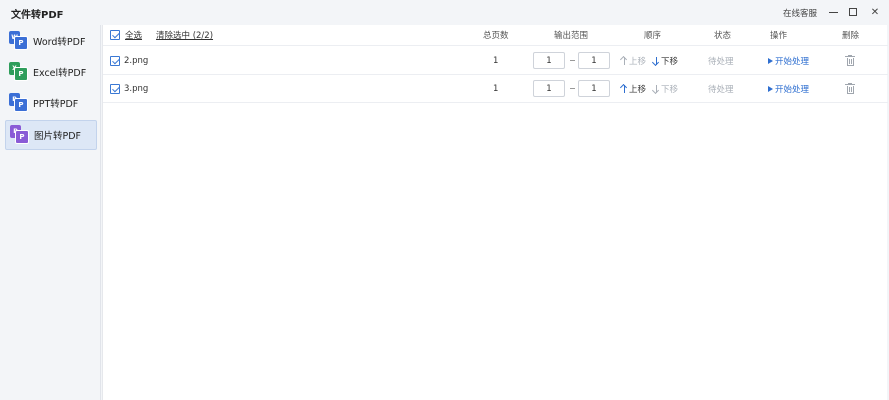  Describe the element at coordinates (444, 12) in the screenshot. I see `title-bar: 文件转PDF 在线客服 ✕` at that location.